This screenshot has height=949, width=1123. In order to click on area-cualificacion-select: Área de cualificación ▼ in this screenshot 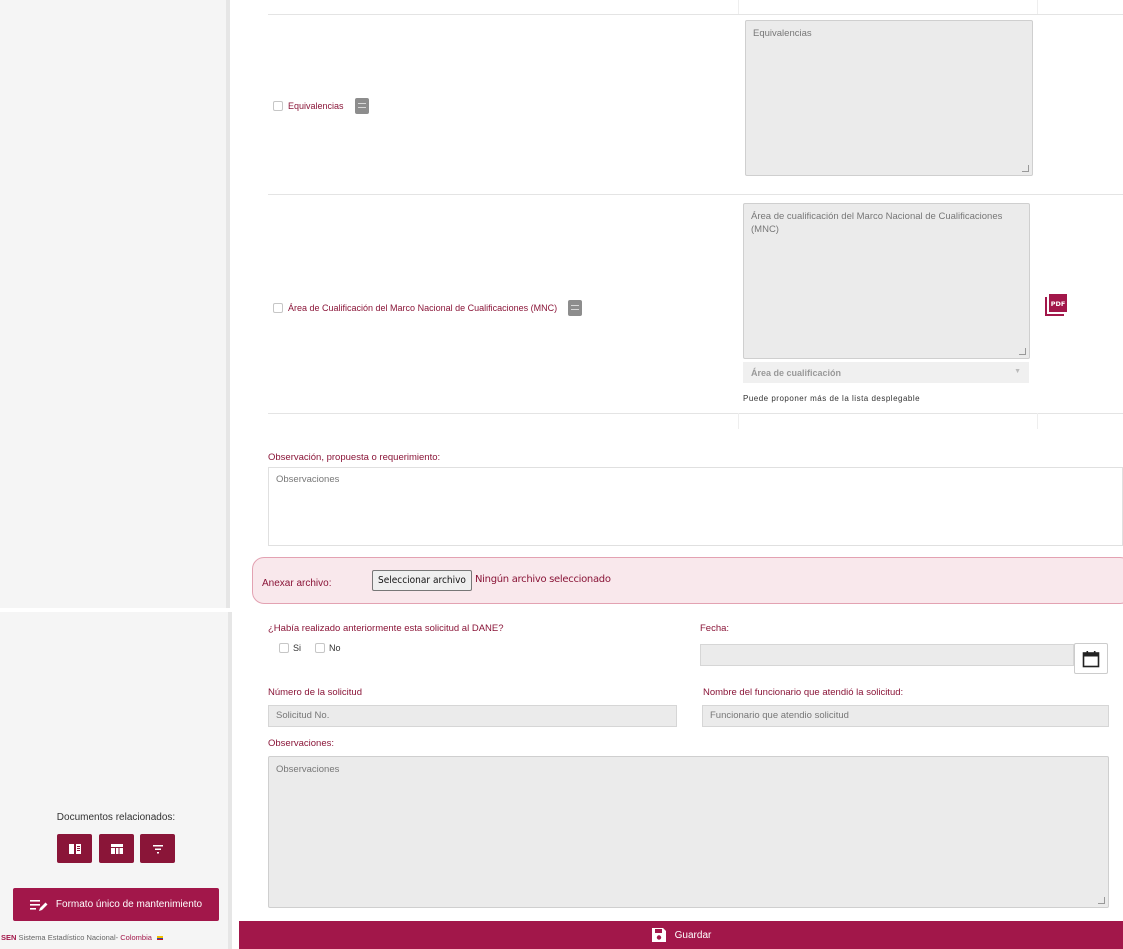, I will do `click(886, 372)`.